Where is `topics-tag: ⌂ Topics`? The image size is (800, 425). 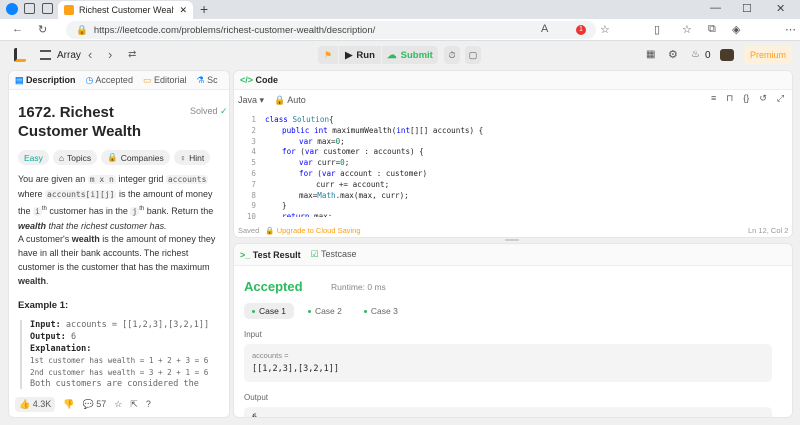 topics-tag: ⌂ Topics is located at coordinates (75, 157).